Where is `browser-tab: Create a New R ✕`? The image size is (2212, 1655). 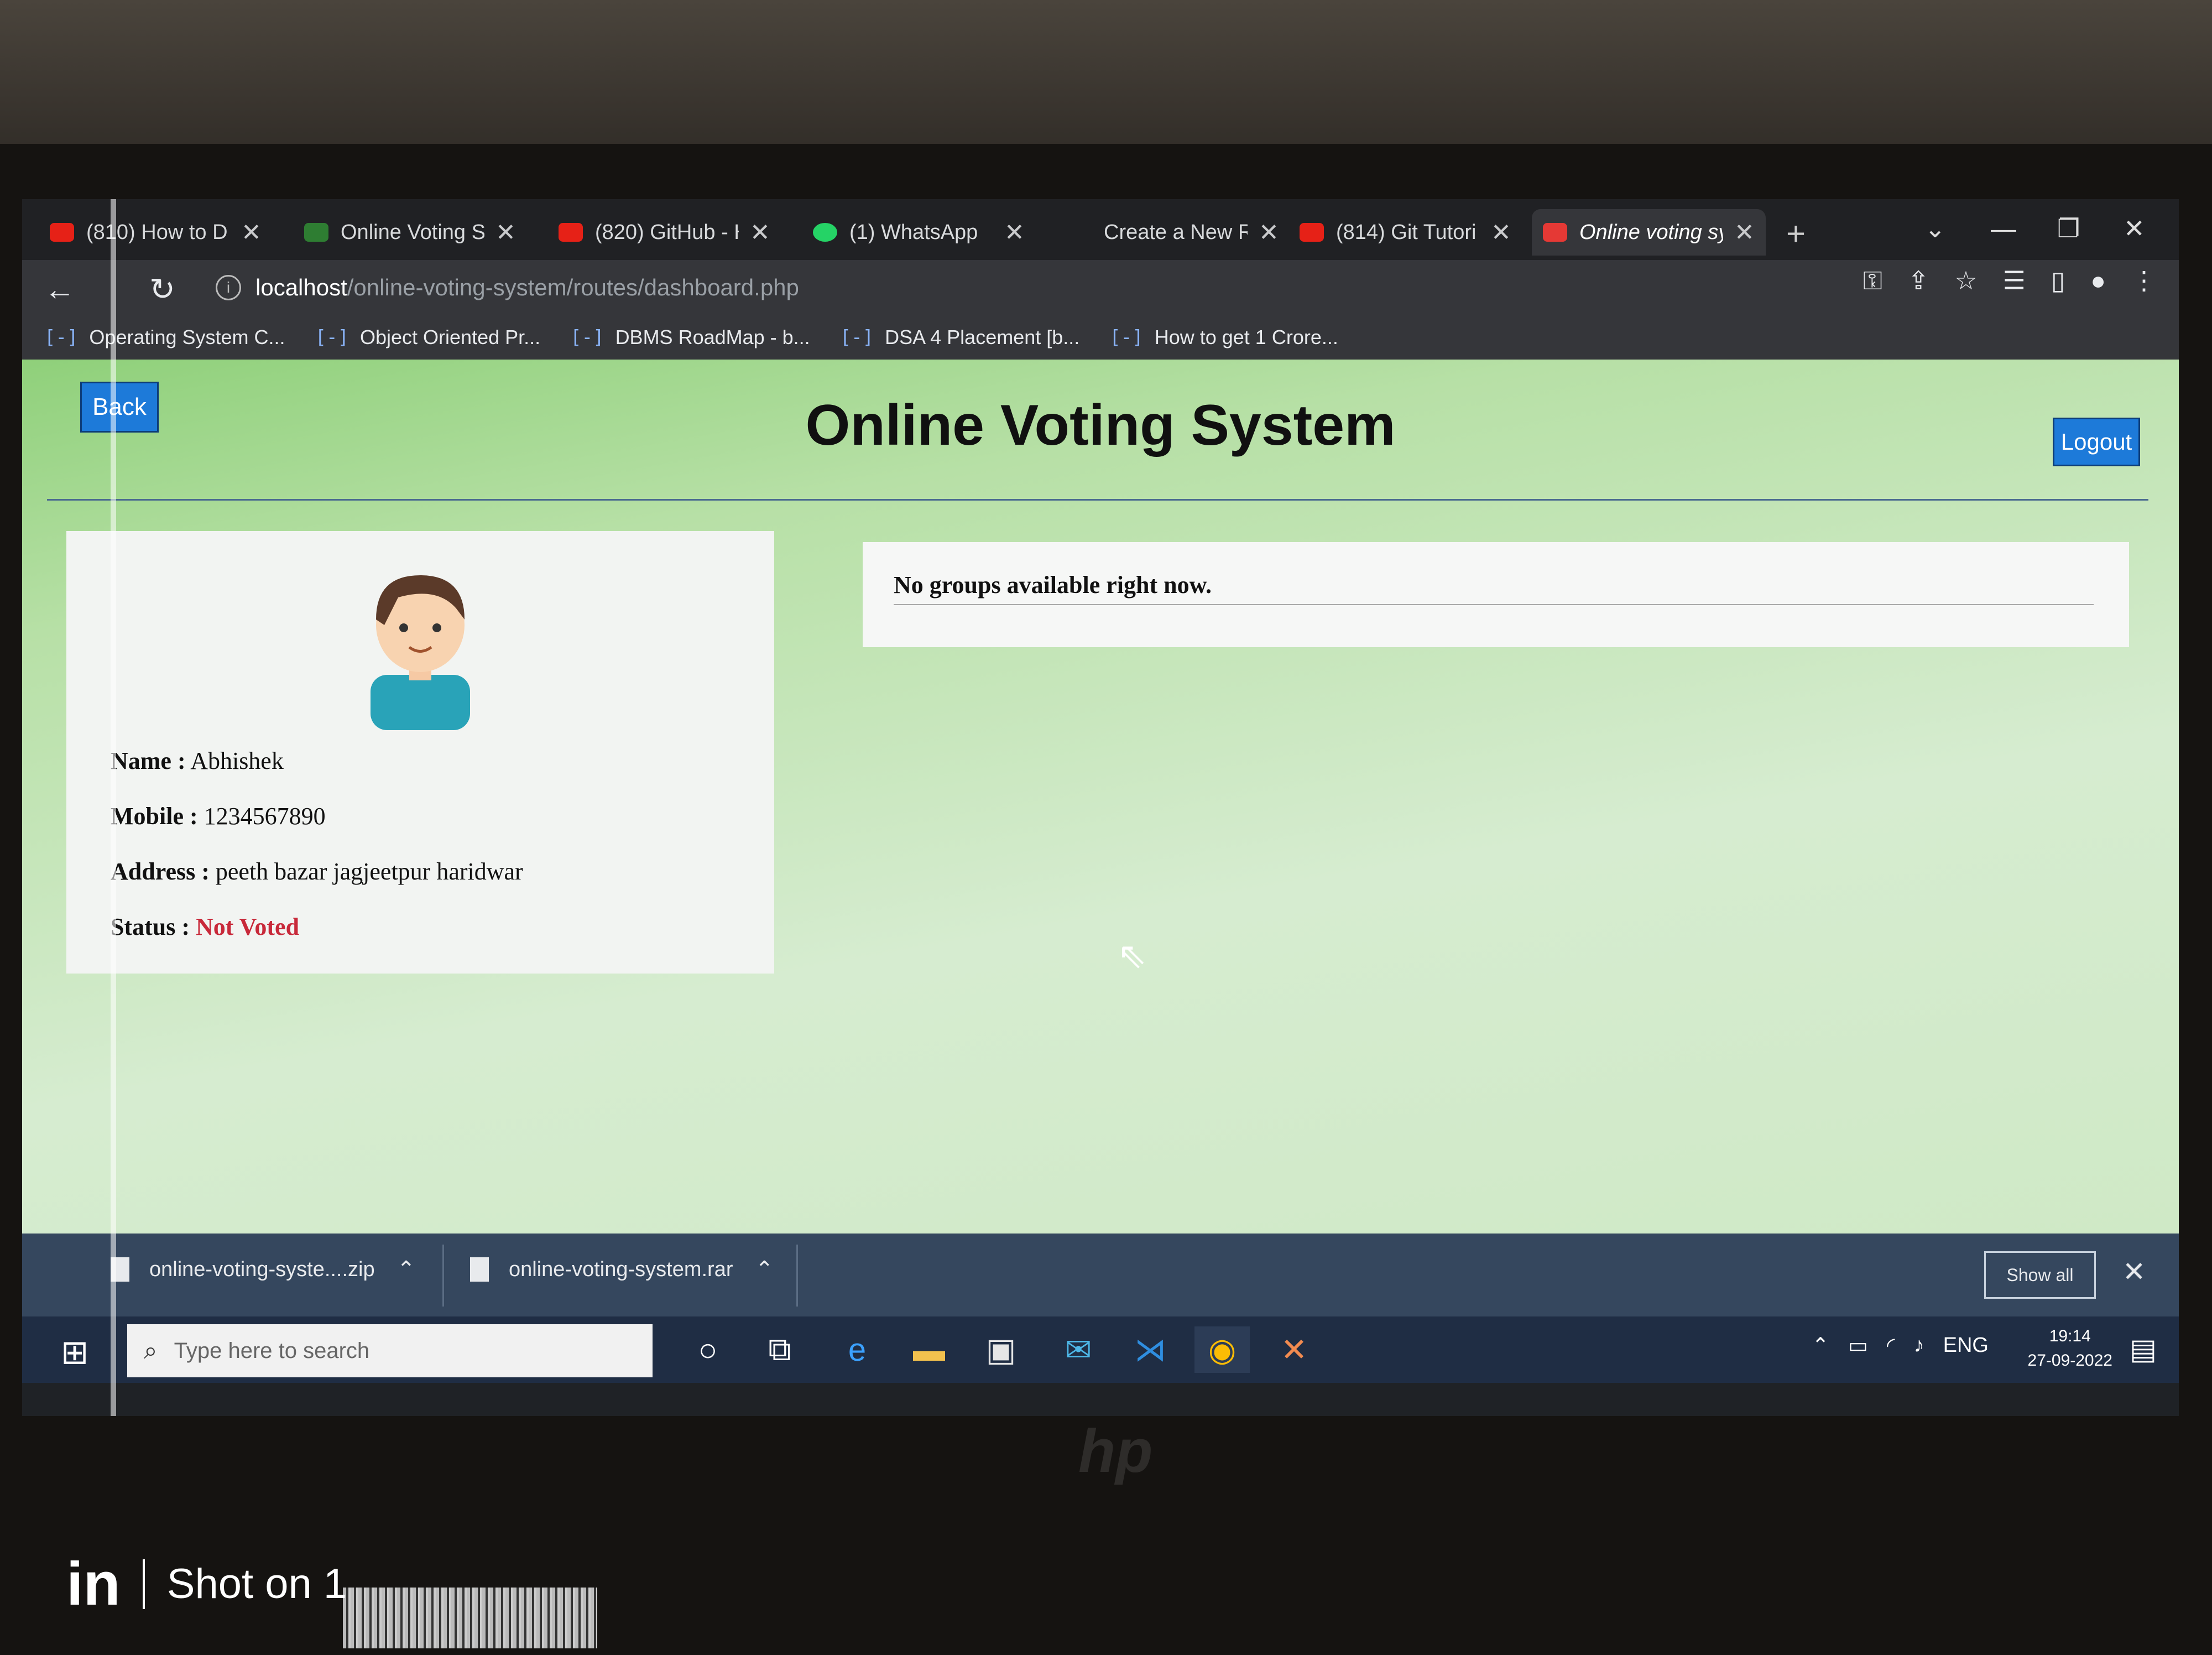 browser-tab: Create a New R ✕ is located at coordinates (1173, 232).